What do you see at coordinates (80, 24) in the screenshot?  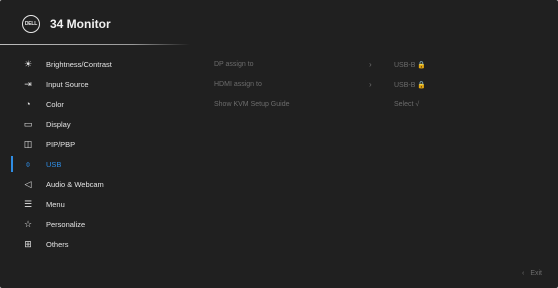 I see `monitor-model-title: 34 Monitor` at bounding box center [80, 24].